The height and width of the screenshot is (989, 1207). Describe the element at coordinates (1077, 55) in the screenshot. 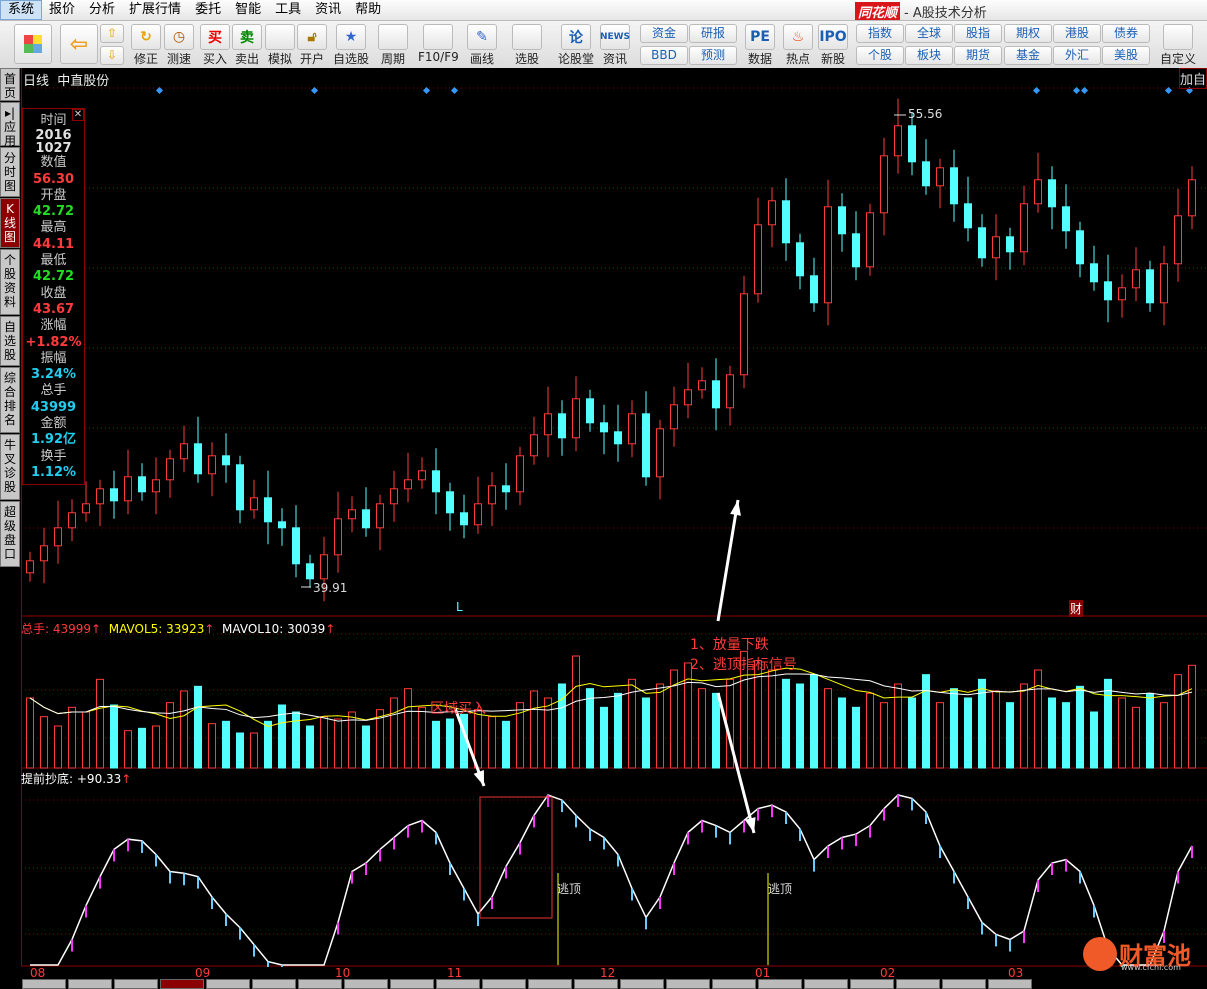

I see `market-button: 外汇` at that location.